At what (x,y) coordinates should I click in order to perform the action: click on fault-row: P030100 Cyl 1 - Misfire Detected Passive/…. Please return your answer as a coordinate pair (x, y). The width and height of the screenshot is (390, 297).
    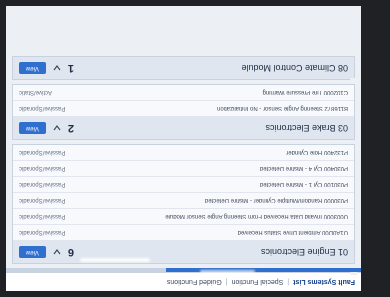
    Looking at the image, I should click on (183, 185).